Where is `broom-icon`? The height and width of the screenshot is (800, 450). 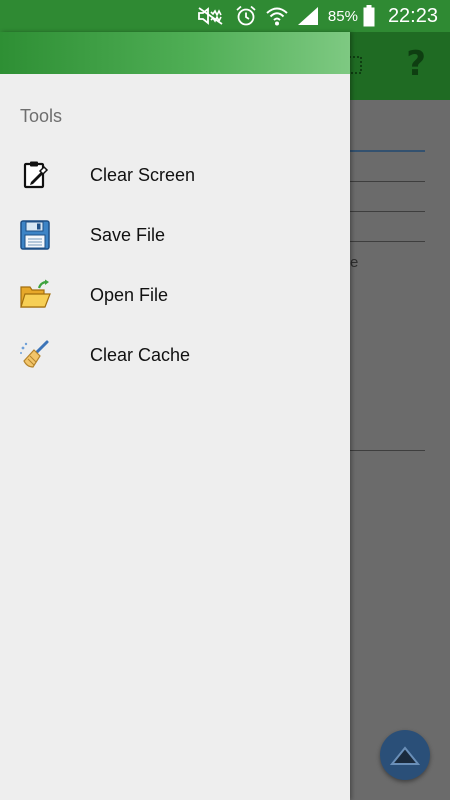 broom-icon is located at coordinates (35, 355).